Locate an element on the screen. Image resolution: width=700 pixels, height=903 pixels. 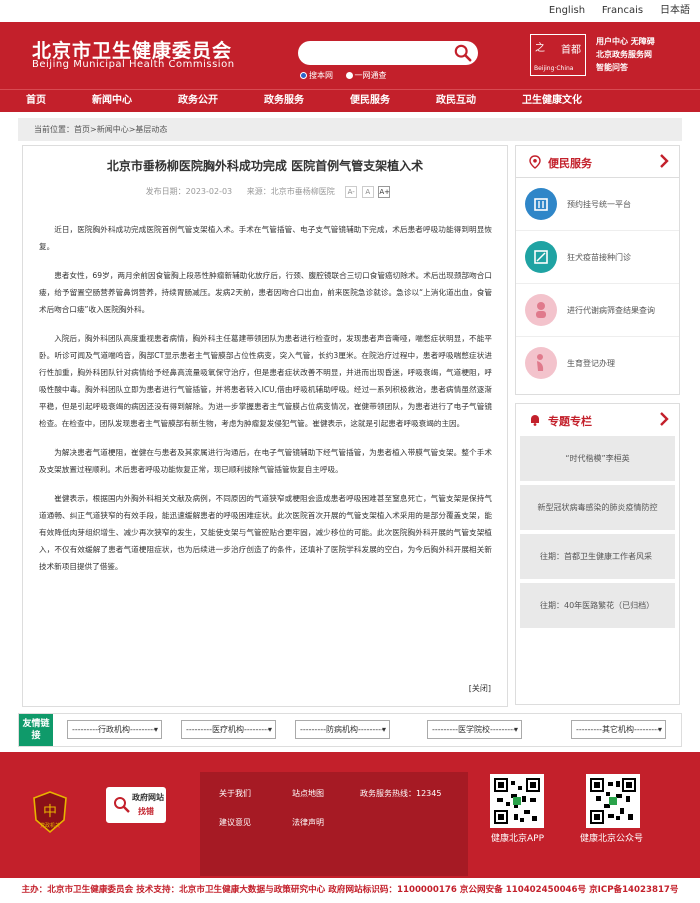
service-label: 预约挂号统一平台 is located at coordinates (599, 204).